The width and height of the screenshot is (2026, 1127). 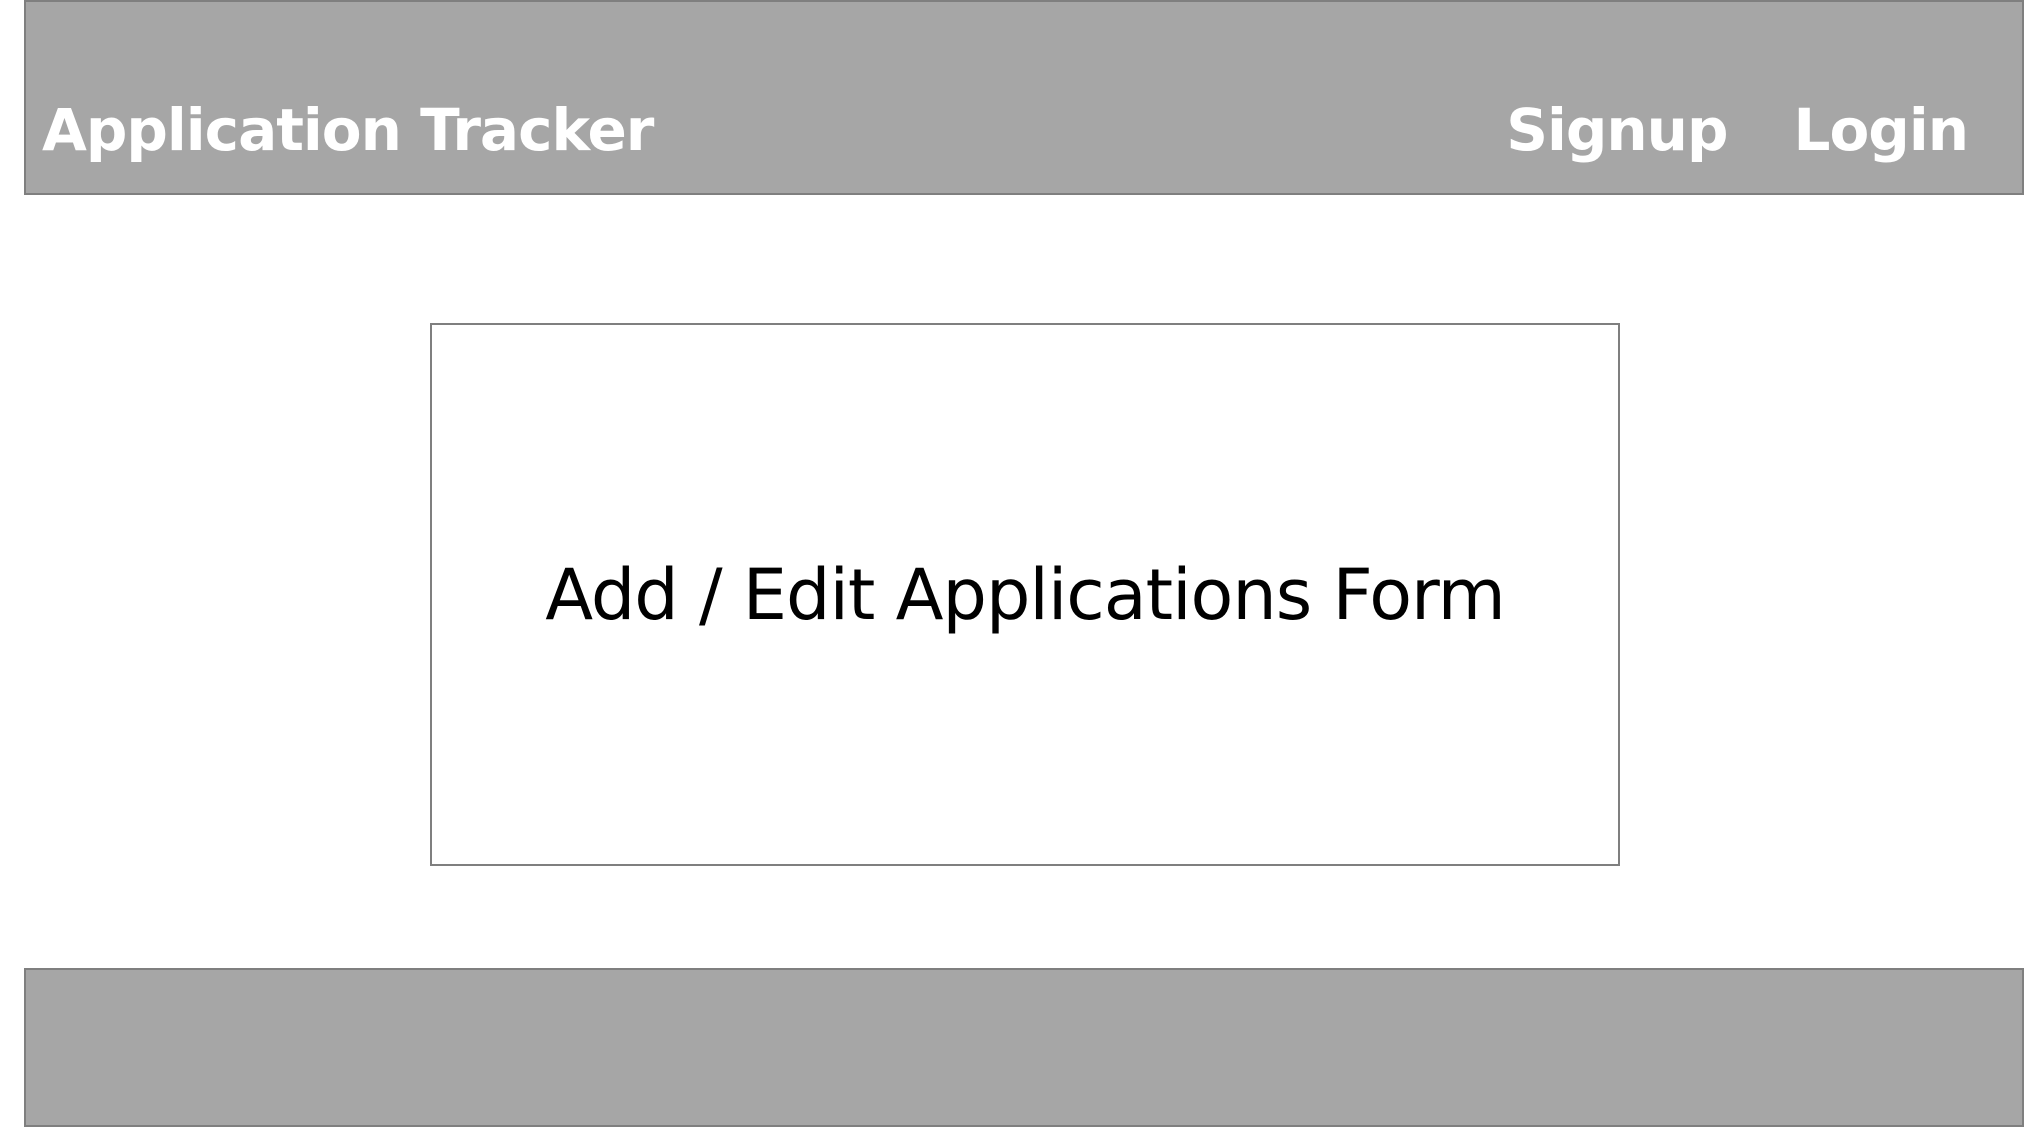 What do you see at coordinates (1881, 130) in the screenshot?
I see `login-link: Login` at bounding box center [1881, 130].